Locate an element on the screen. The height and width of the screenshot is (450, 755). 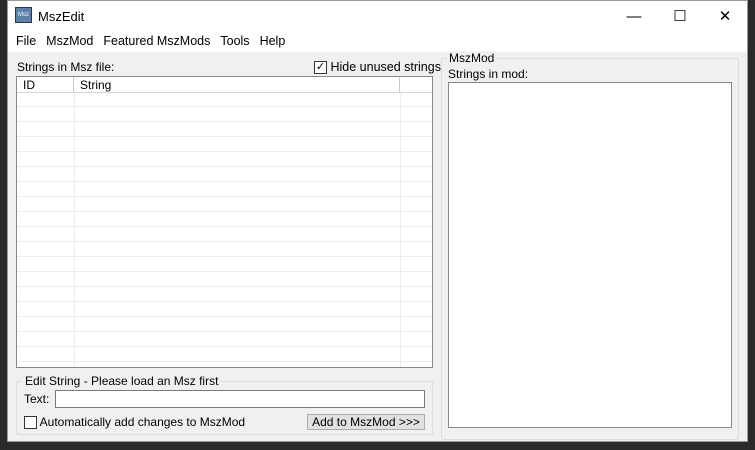
column-id: ID is located at coordinates (45, 84).